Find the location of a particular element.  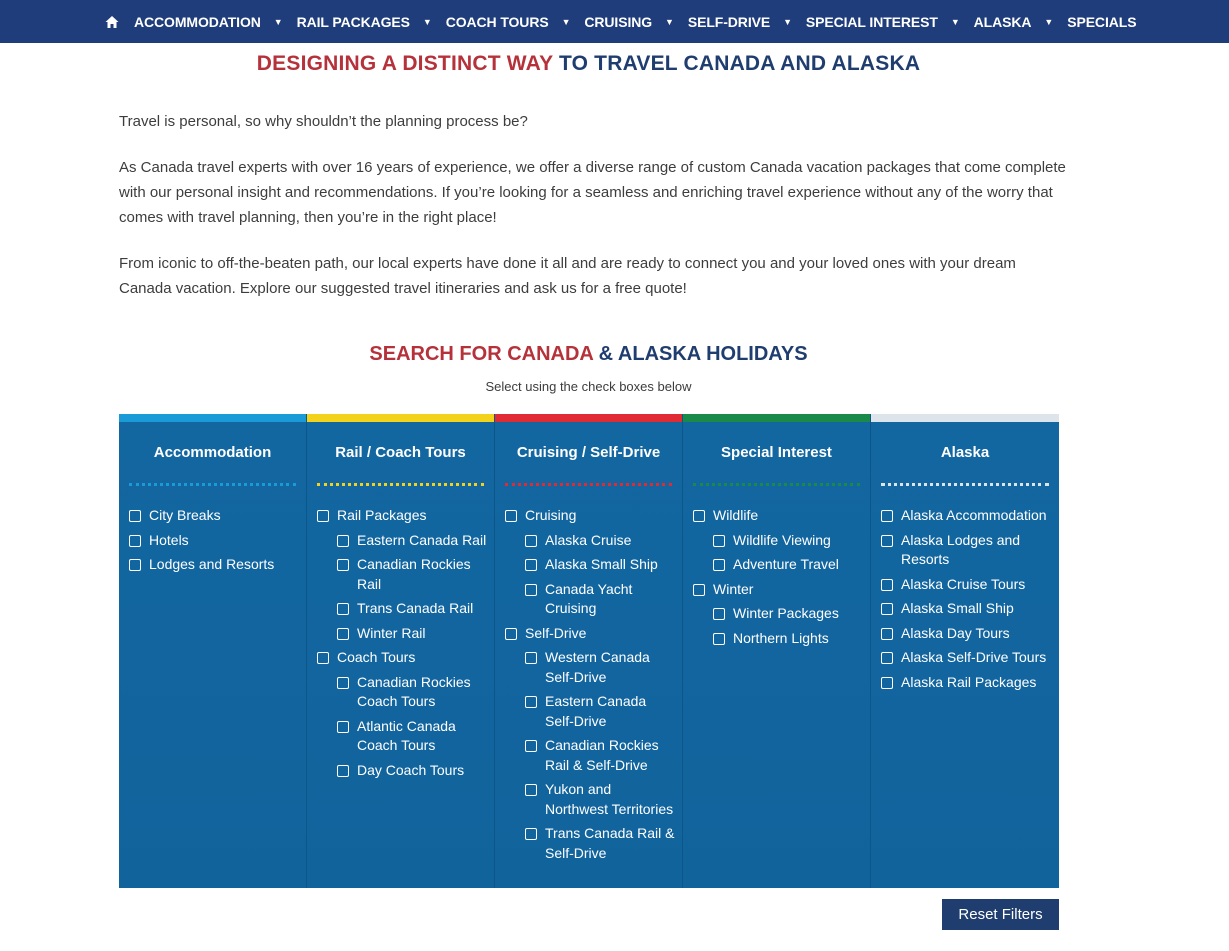

filter-option: Canadian Rockies Rail & Self-Drive is located at coordinates (600, 755).